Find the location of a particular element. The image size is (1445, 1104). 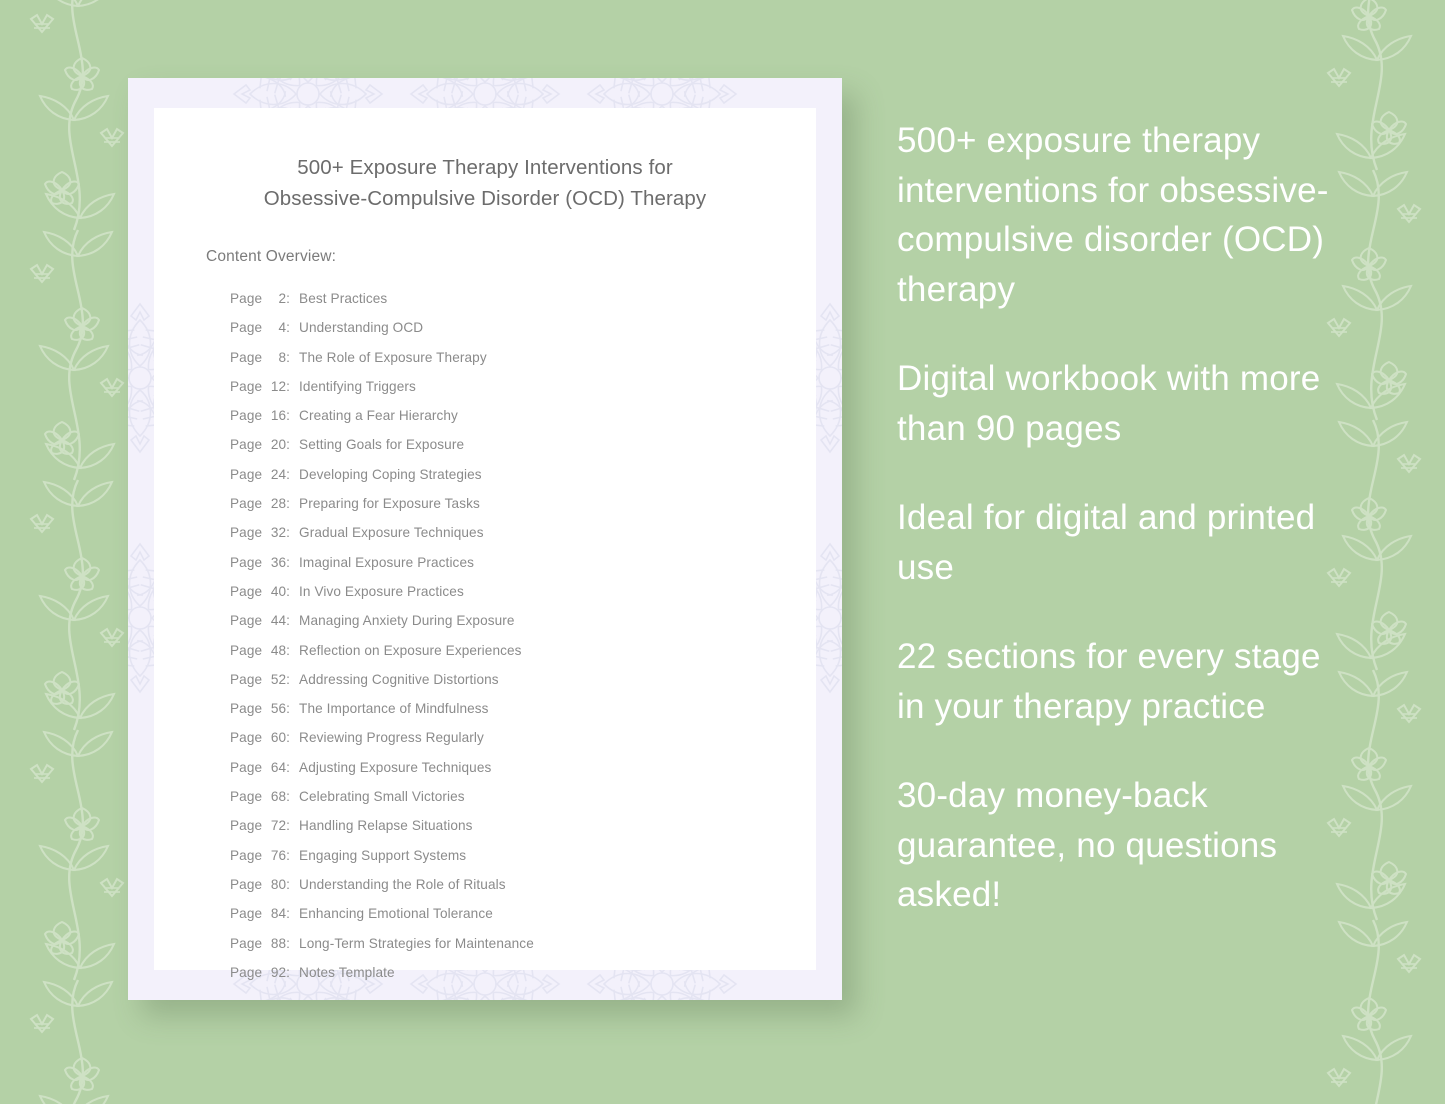

toc-entry: Page 8: The Role of Exposure Therapy is located at coordinates (497, 357).